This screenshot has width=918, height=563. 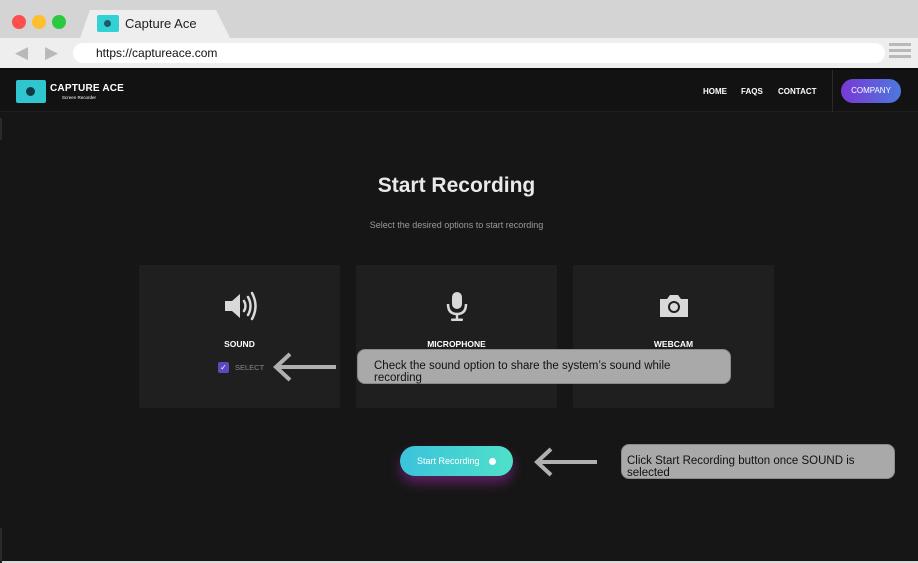 I want to click on nav-faqs: FAQS, so click(x=752, y=91).